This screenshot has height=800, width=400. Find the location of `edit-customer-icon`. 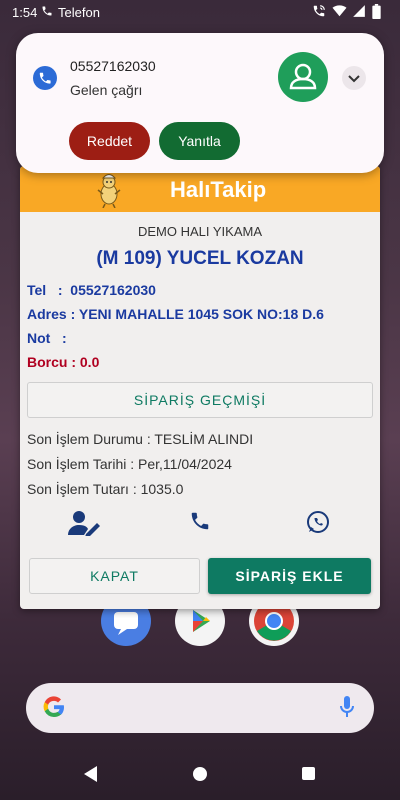

edit-customer-icon is located at coordinates (84, 523).